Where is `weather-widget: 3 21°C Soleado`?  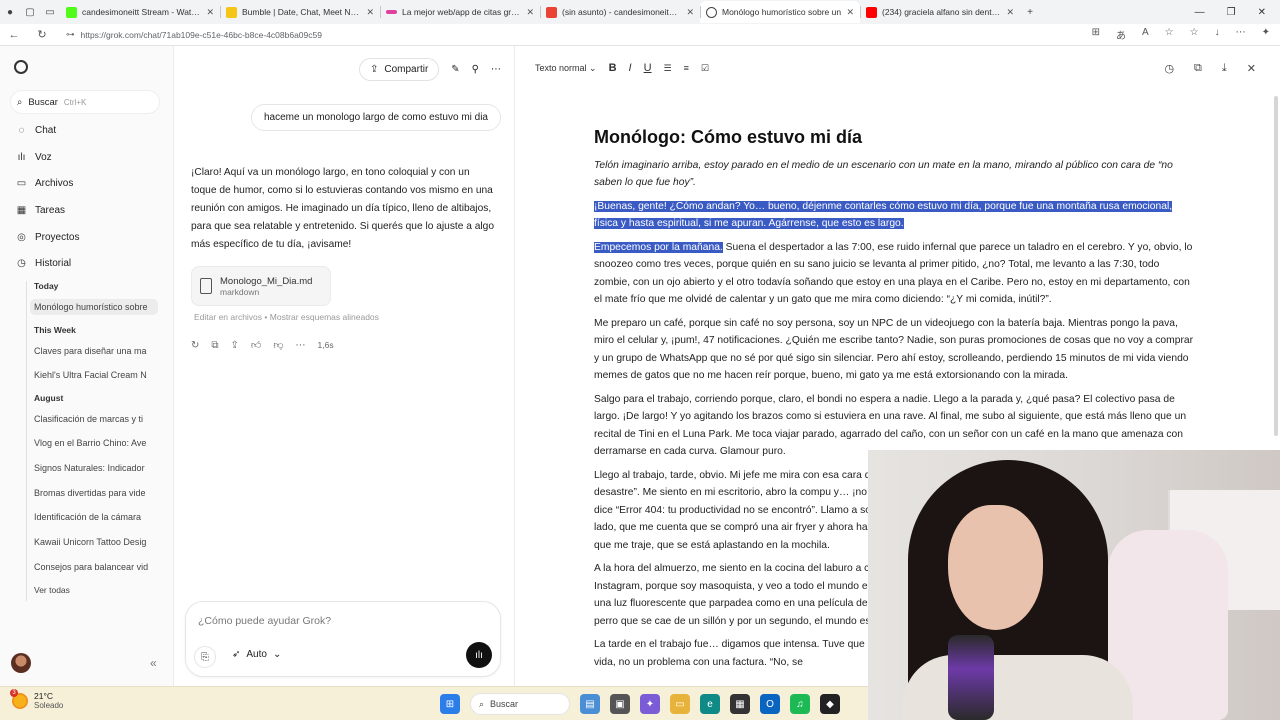 weather-widget: 3 21°C Soleado is located at coordinates (36, 699).